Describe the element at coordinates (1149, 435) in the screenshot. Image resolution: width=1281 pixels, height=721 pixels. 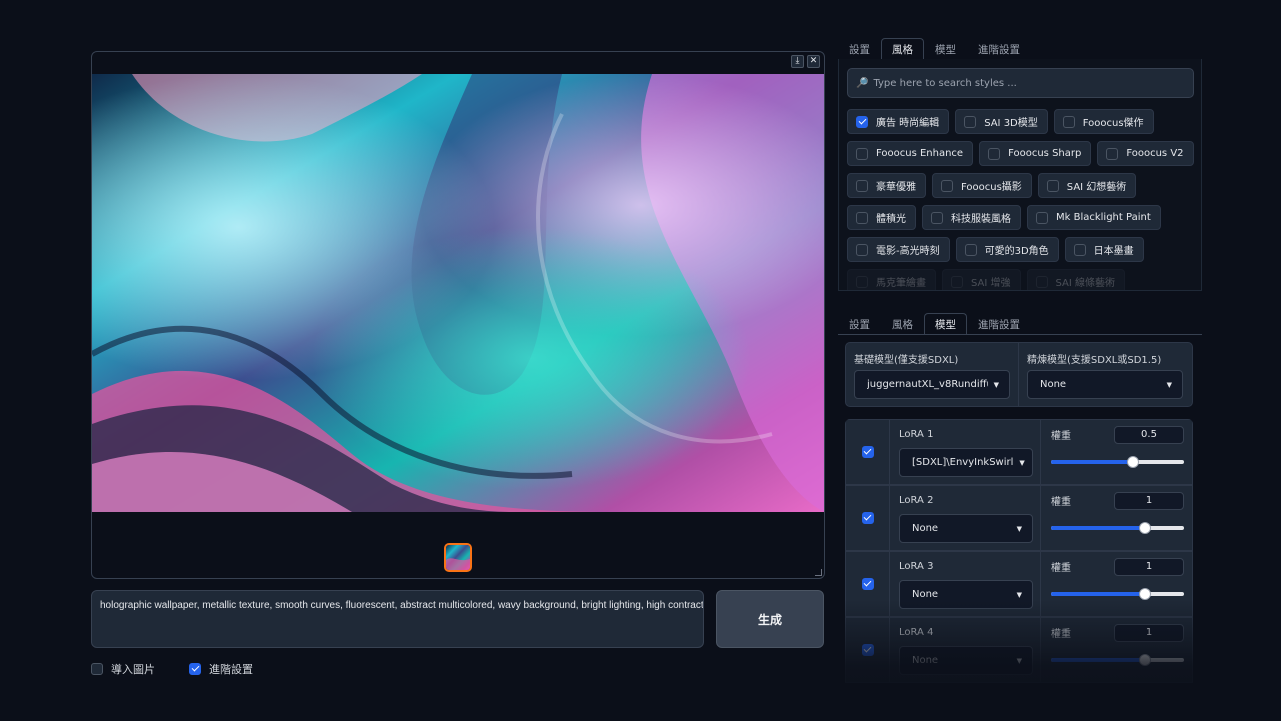
I see `lora-weight-input: 0.5` at that location.